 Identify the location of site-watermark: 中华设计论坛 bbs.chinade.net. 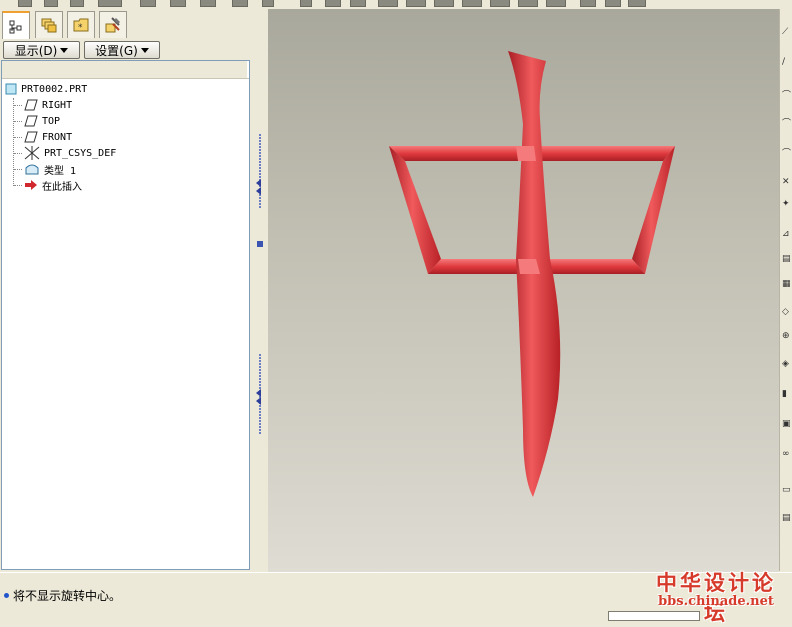
(716, 596).